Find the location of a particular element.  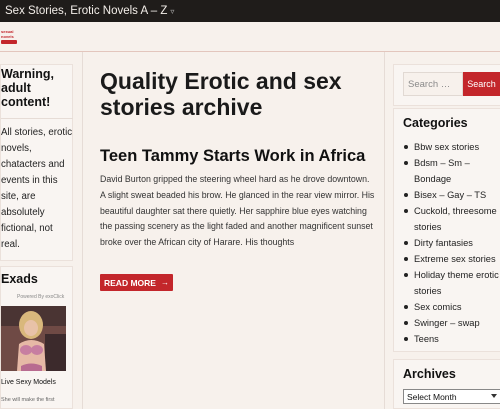

read-more-button: READ MORE → is located at coordinates (136, 282).